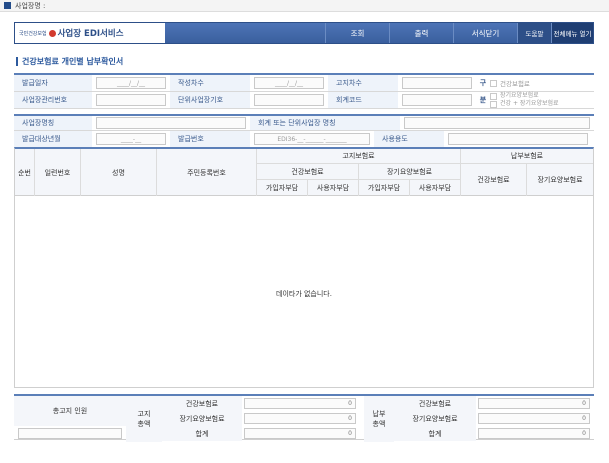 This screenshot has height=463, width=609. Describe the element at coordinates (379, 414) in the screenshot. I see `paid-total-l1: 납부` at that location.